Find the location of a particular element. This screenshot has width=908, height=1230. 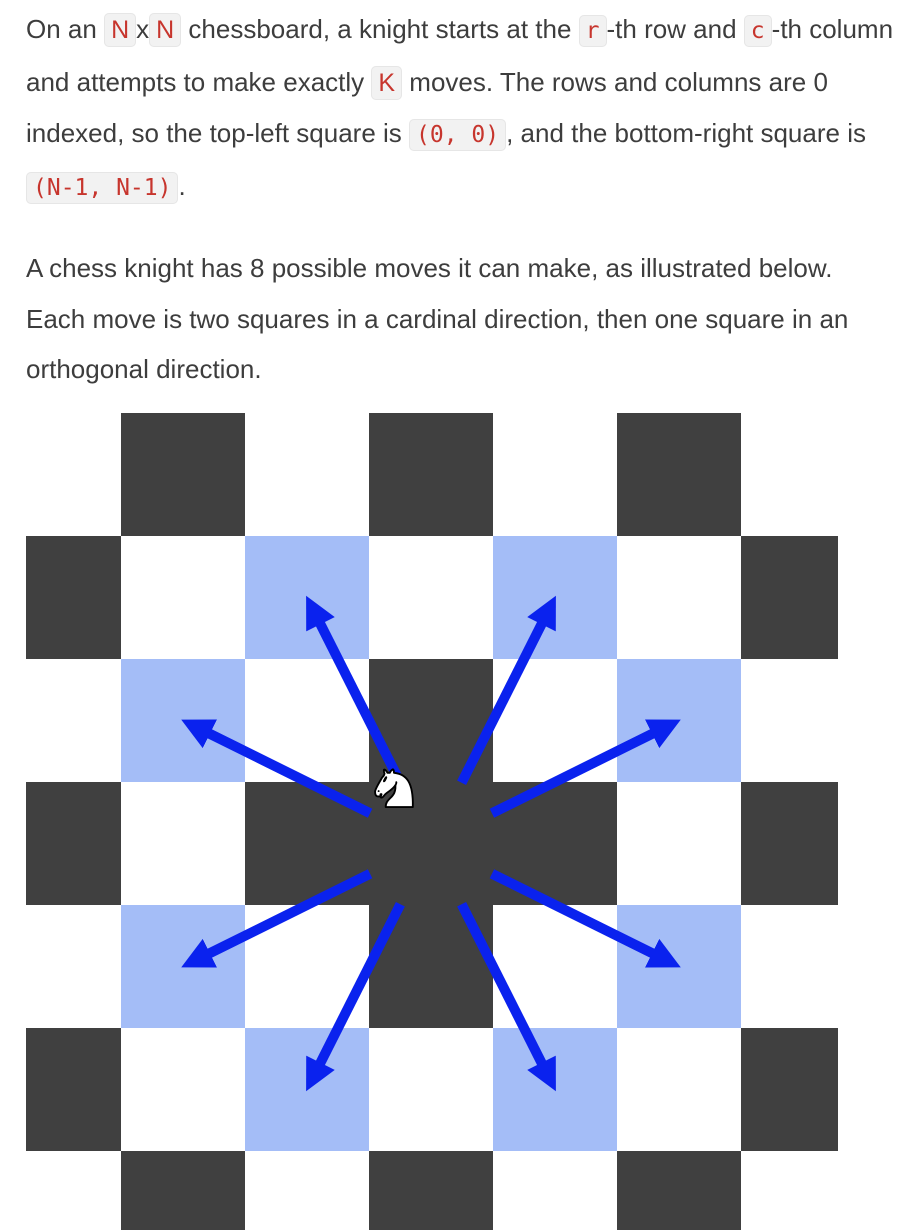

inline-code-k: K is located at coordinates (387, 82).